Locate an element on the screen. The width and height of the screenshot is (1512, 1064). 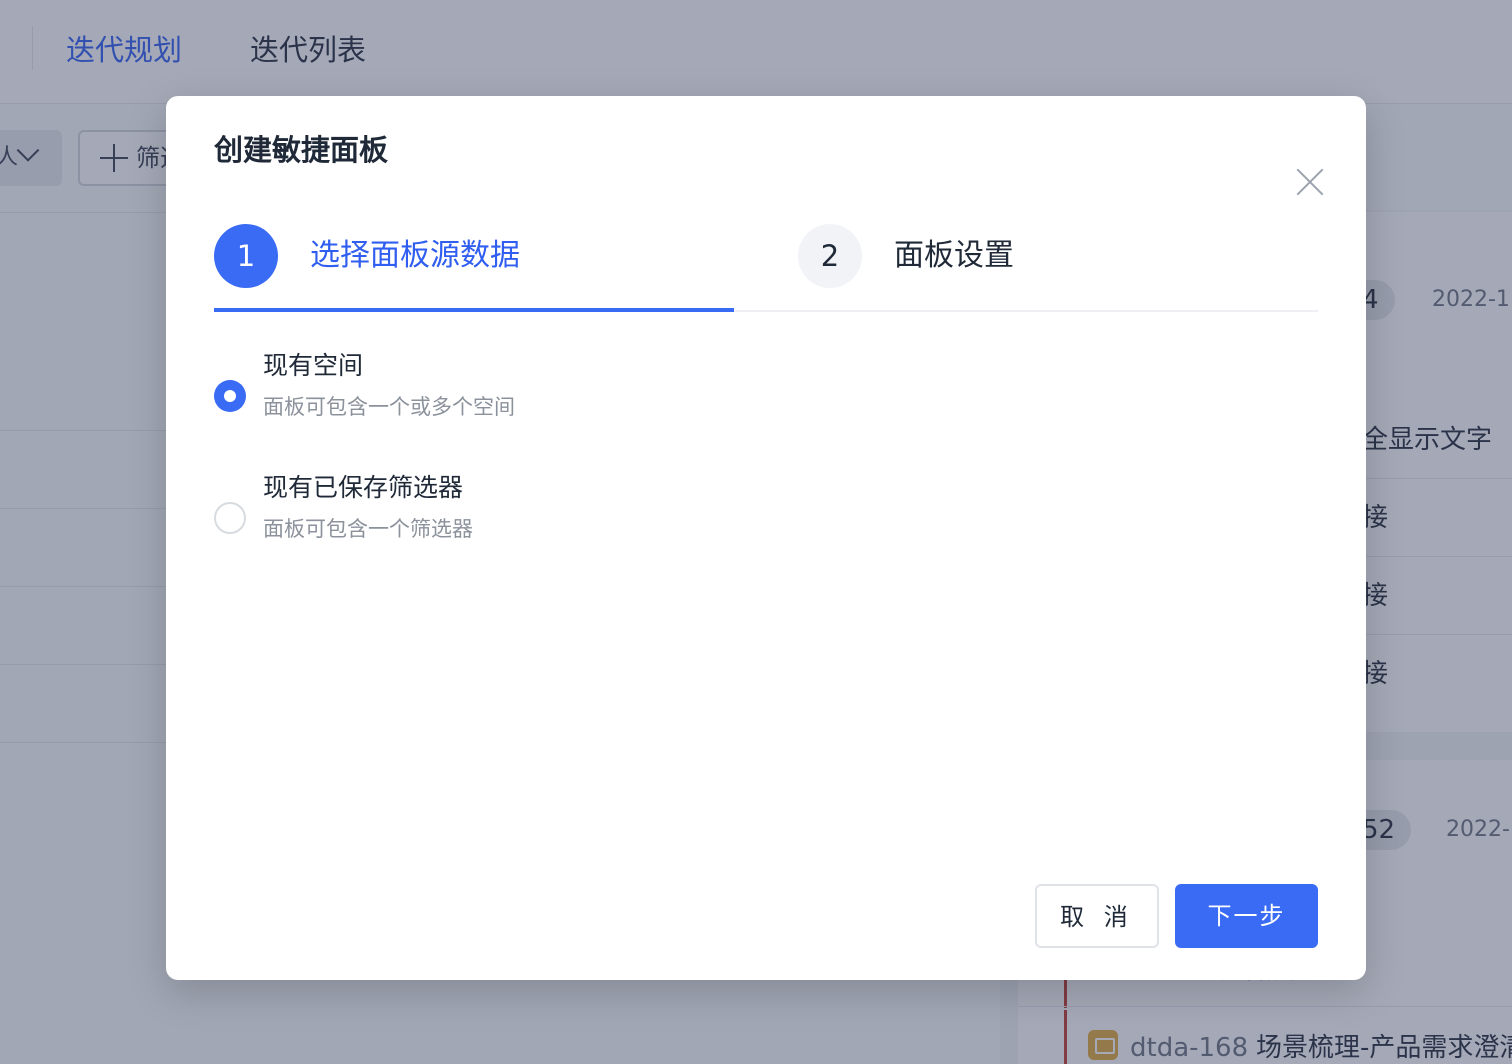
radio-unselected is located at coordinates (230, 518).